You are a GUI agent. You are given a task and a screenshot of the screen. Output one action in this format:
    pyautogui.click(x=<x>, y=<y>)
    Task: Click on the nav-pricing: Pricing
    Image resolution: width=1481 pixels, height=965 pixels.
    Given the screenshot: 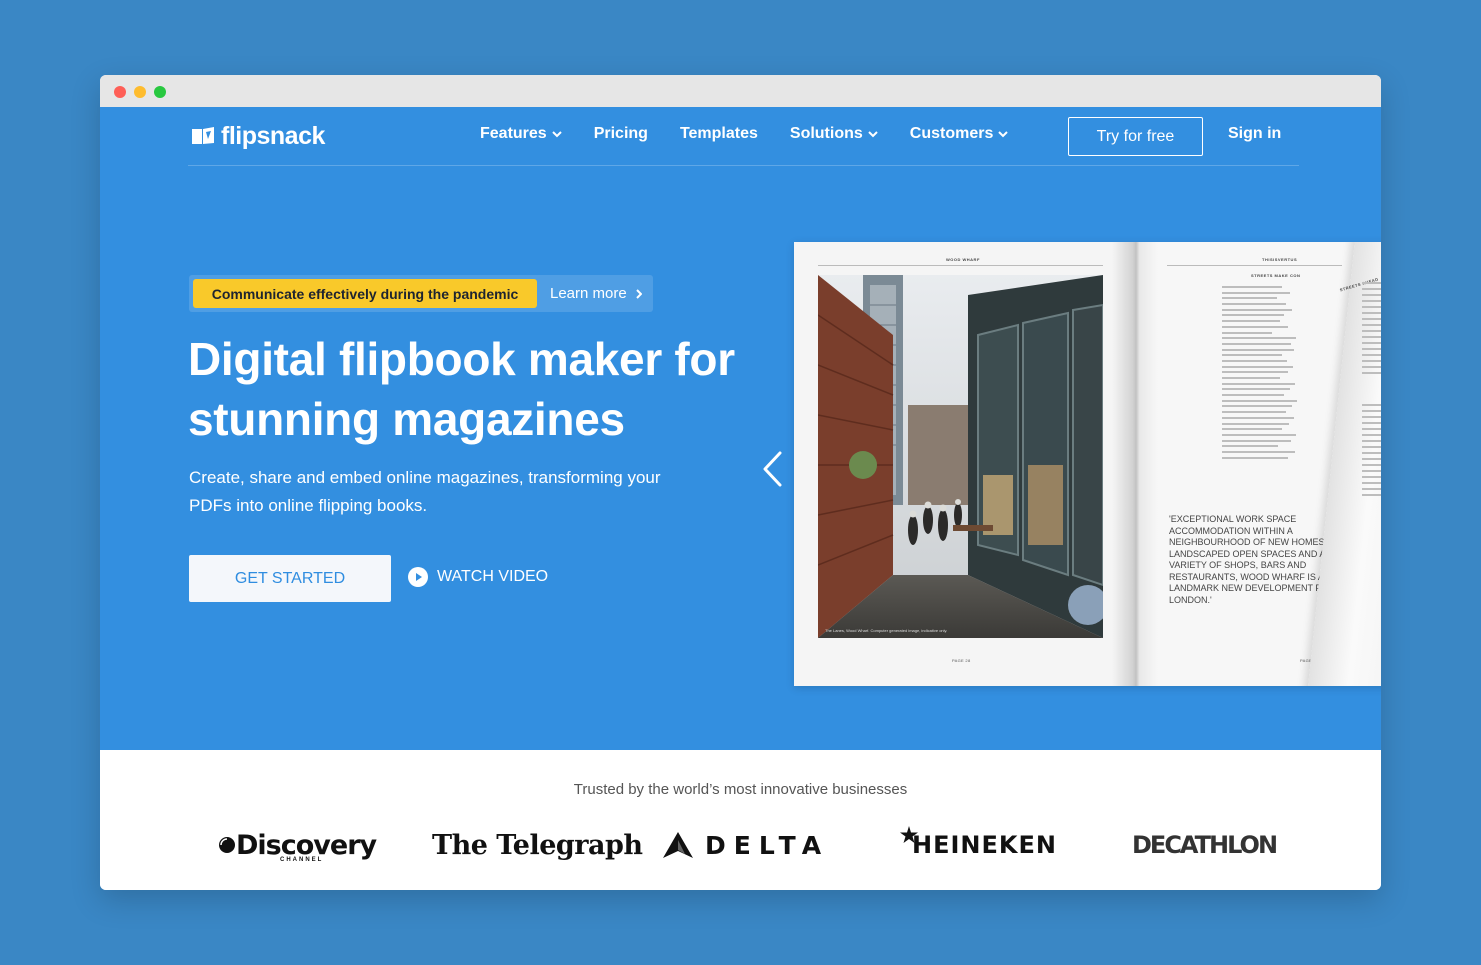 What is the action you would take?
    pyautogui.click(x=621, y=134)
    